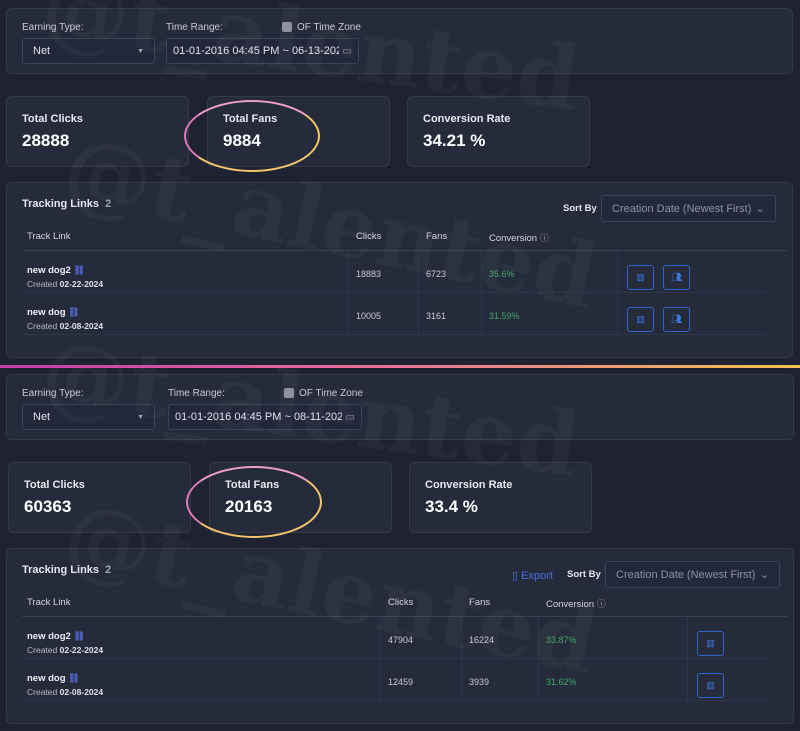  Describe the element at coordinates (502, 274) in the screenshot. I see `conversion-value: 35.6%` at that location.